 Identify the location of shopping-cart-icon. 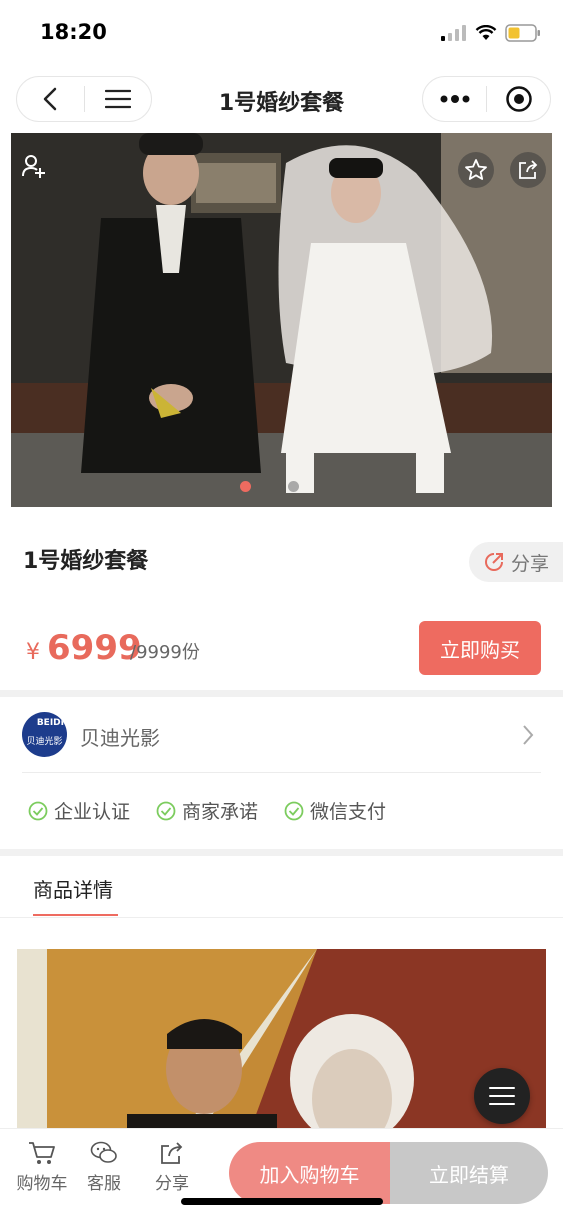
(42, 1153).